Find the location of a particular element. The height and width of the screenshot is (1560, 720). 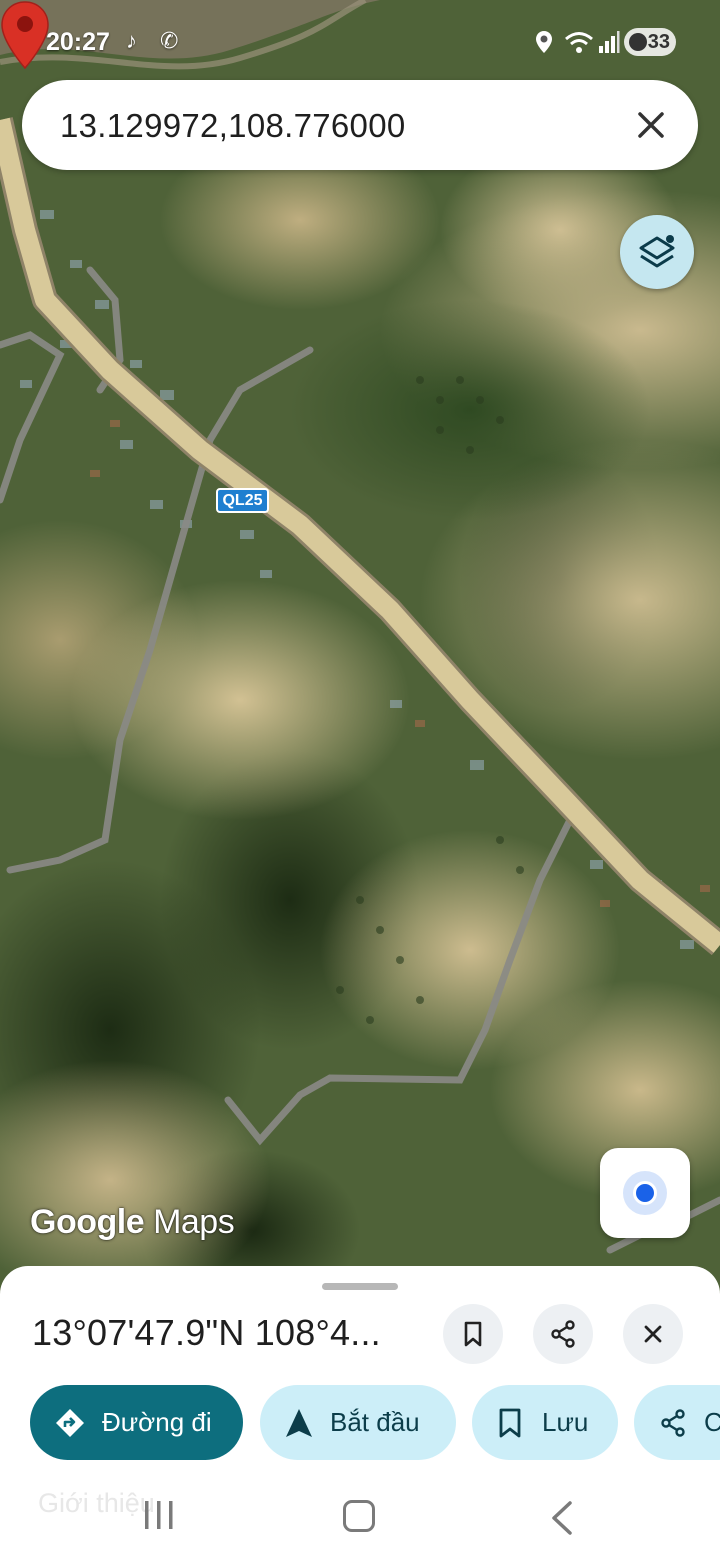

search-bar: 13.129972,108.776000 is located at coordinates (360, 125).